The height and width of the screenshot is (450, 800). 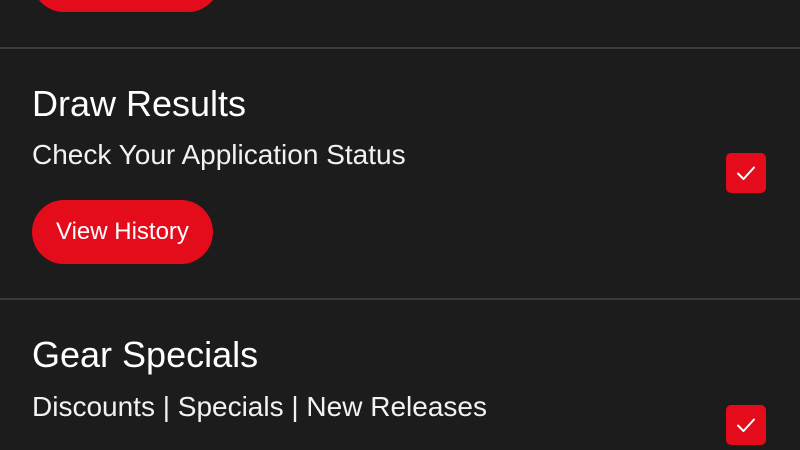 I want to click on view-history-button: View History, so click(x=122, y=232).